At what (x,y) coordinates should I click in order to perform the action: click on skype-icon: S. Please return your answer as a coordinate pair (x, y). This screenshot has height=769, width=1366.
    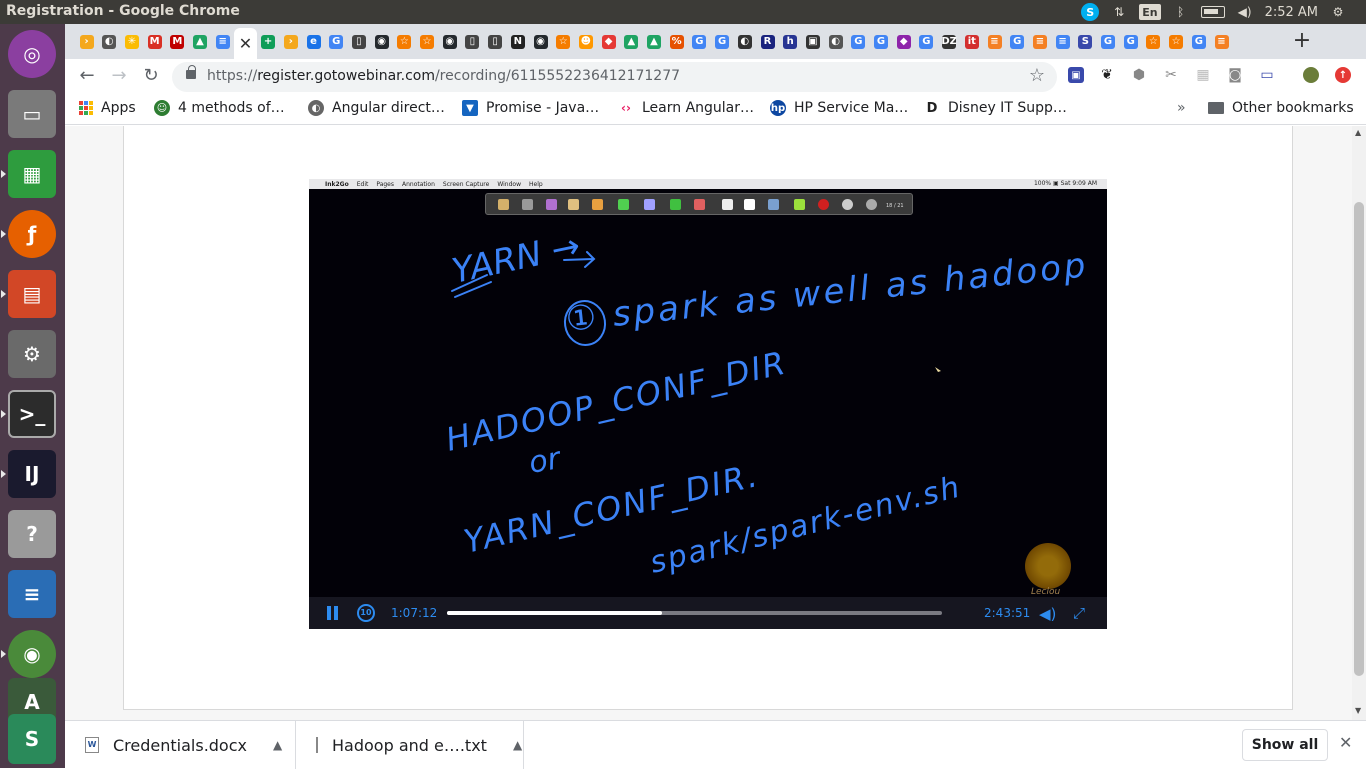
    Looking at the image, I should click on (1090, 12).